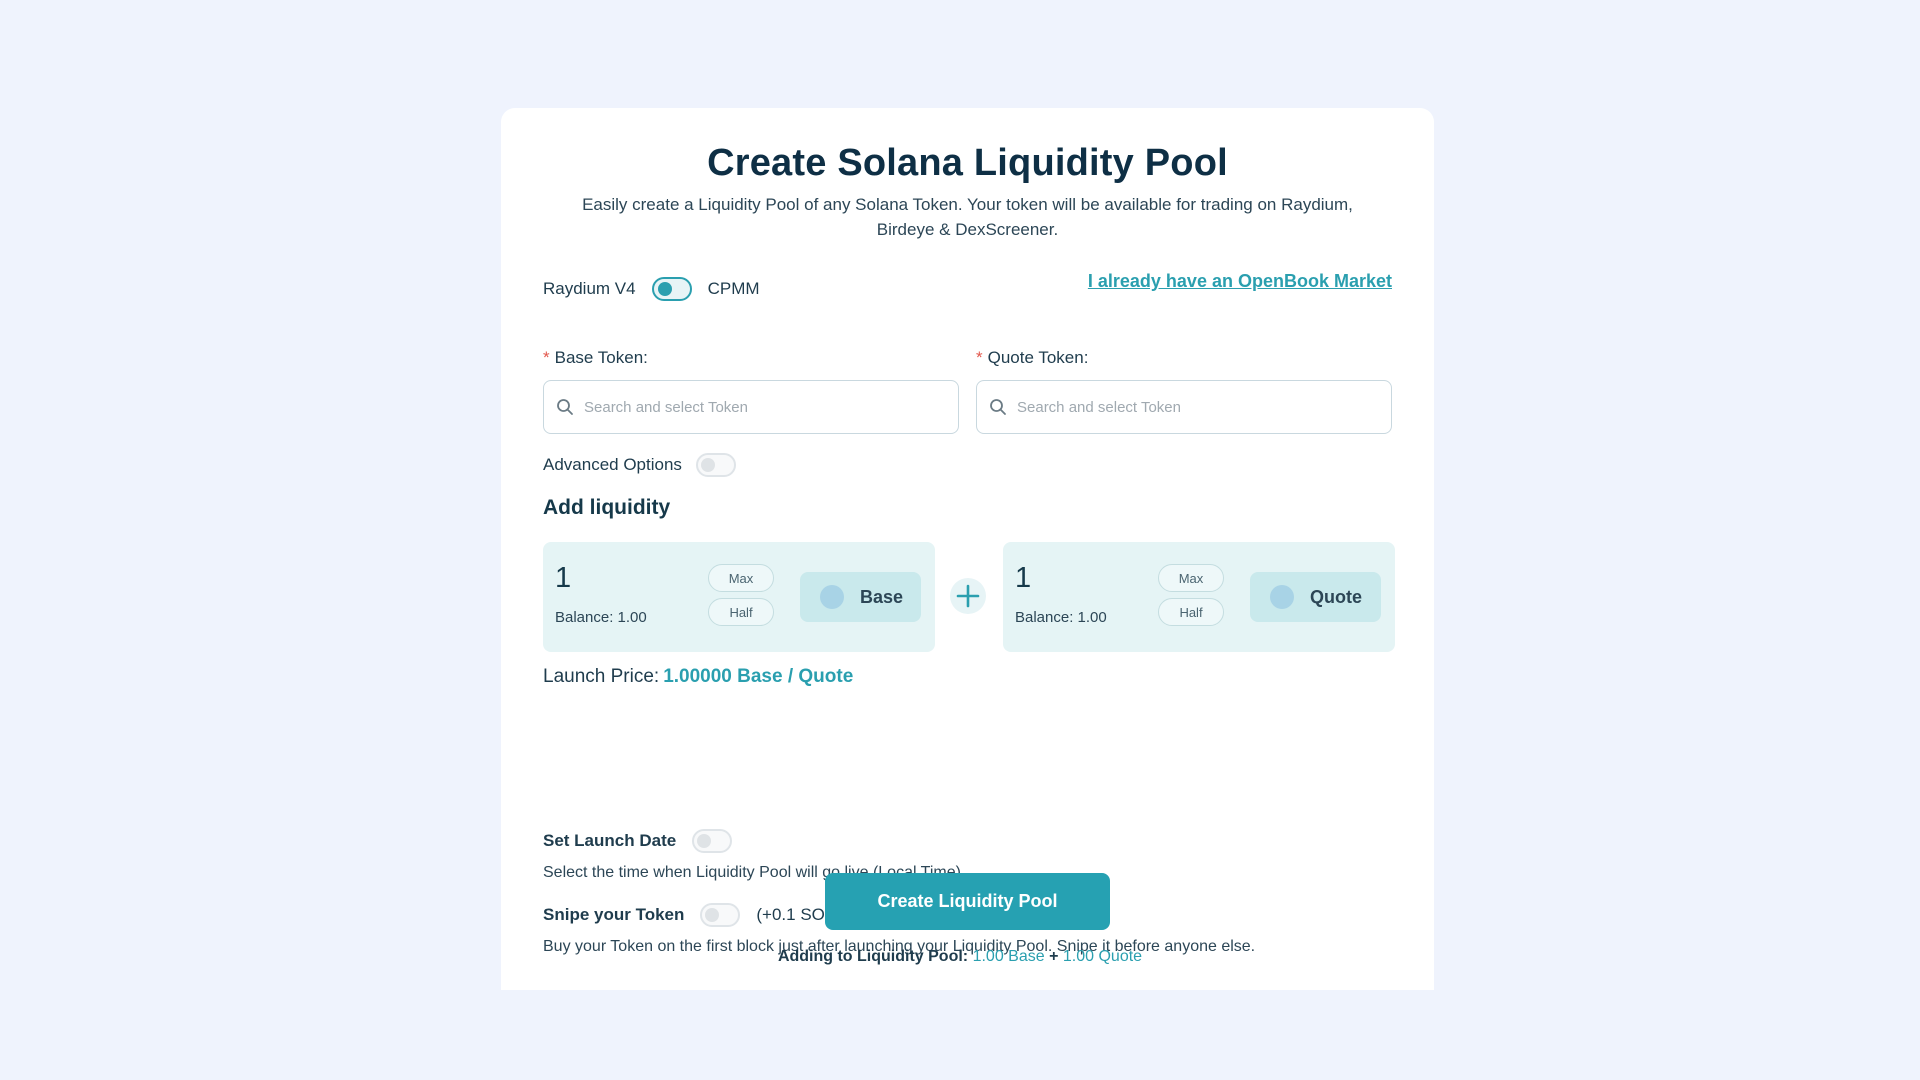 Image resolution: width=1920 pixels, height=1080 pixels. Describe the element at coordinates (601, 676) in the screenshot. I see `launch-price-label: Launch Price:` at that location.